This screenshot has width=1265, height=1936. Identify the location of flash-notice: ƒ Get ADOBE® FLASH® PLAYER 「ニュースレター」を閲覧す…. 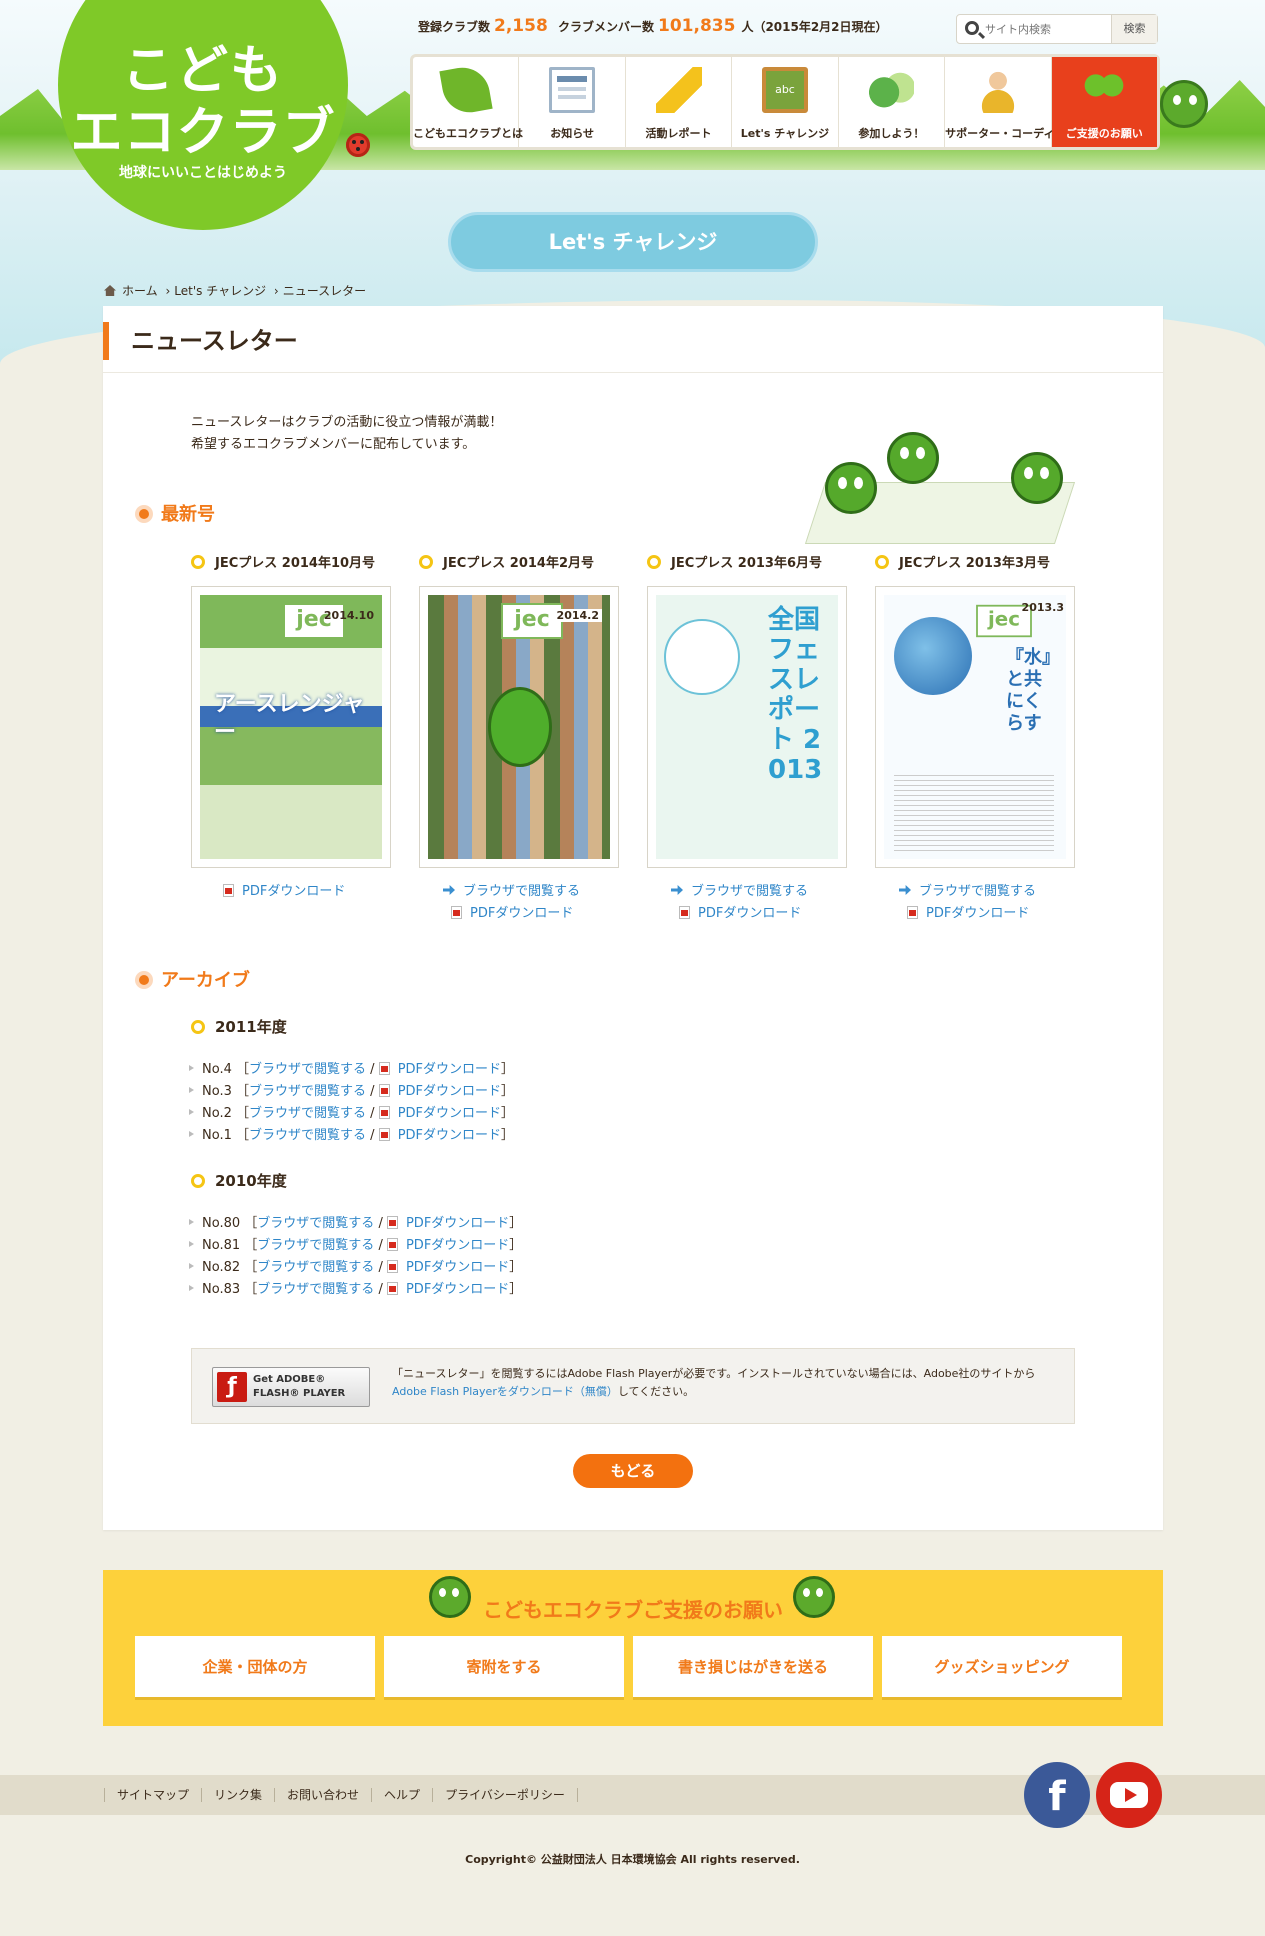
(633, 1386).